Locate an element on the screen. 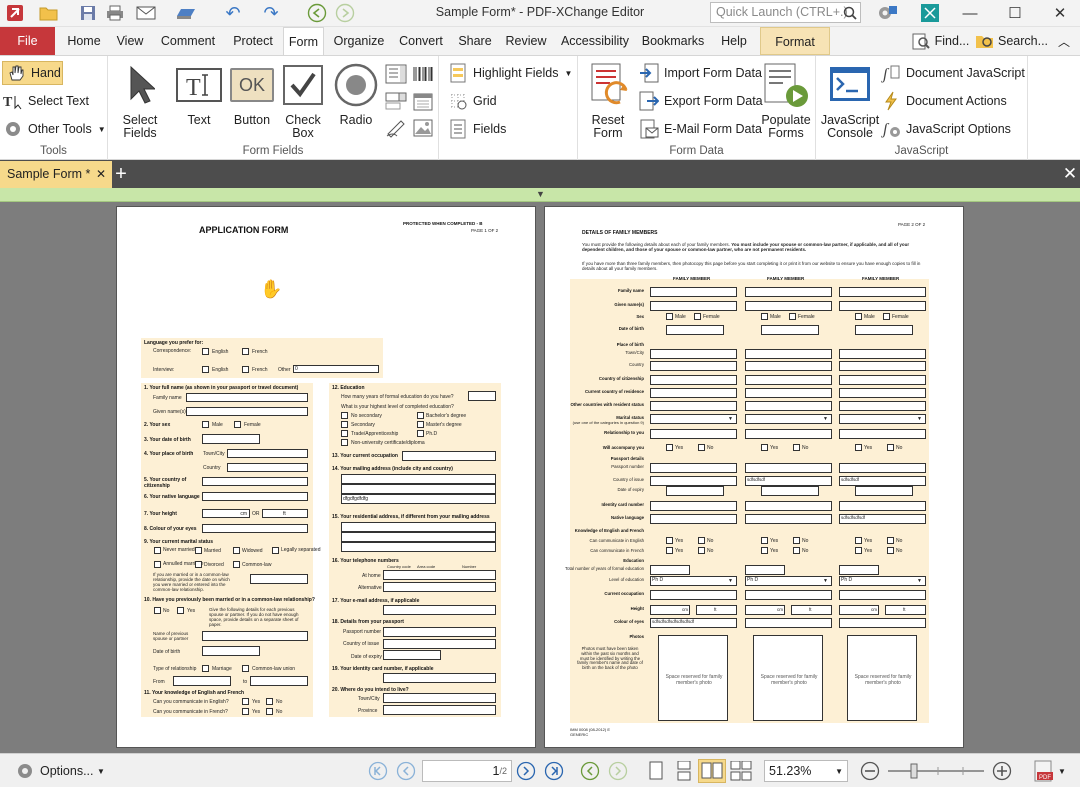  family-country-issue-field: sdfsdfsdf is located at coordinates (882, 481).